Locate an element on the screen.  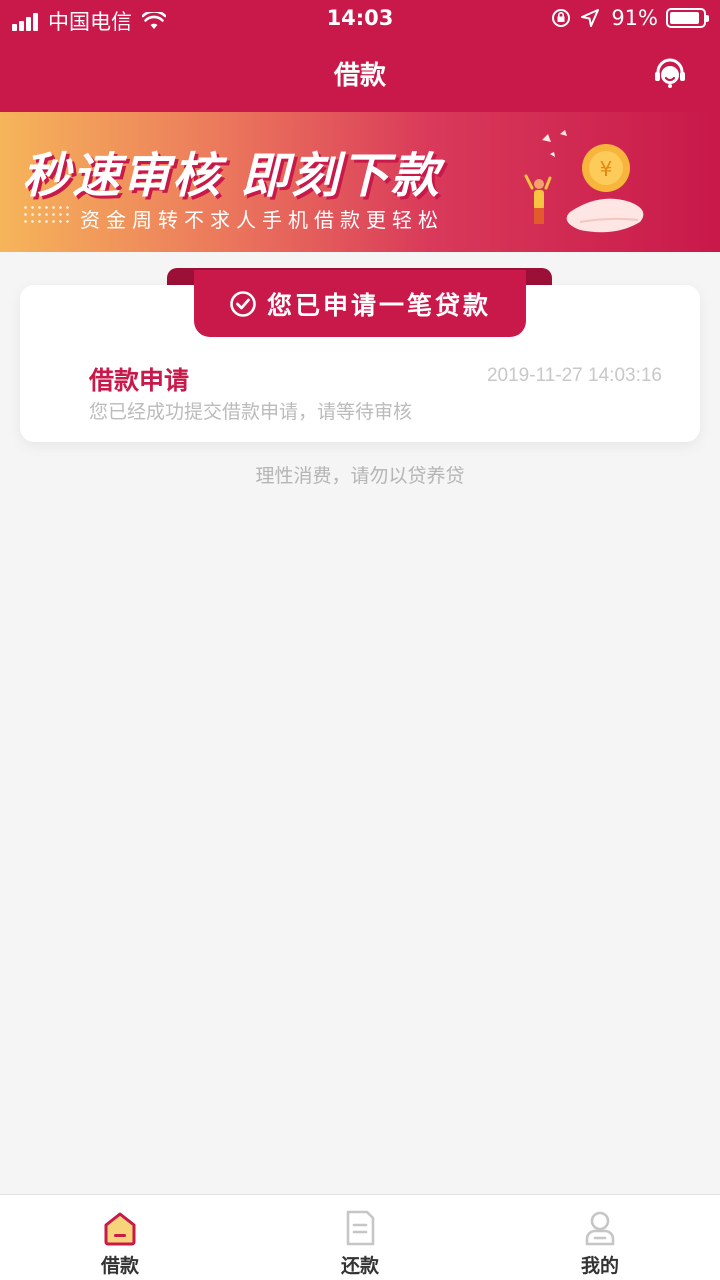
document-icon is located at coordinates (360, 1228).